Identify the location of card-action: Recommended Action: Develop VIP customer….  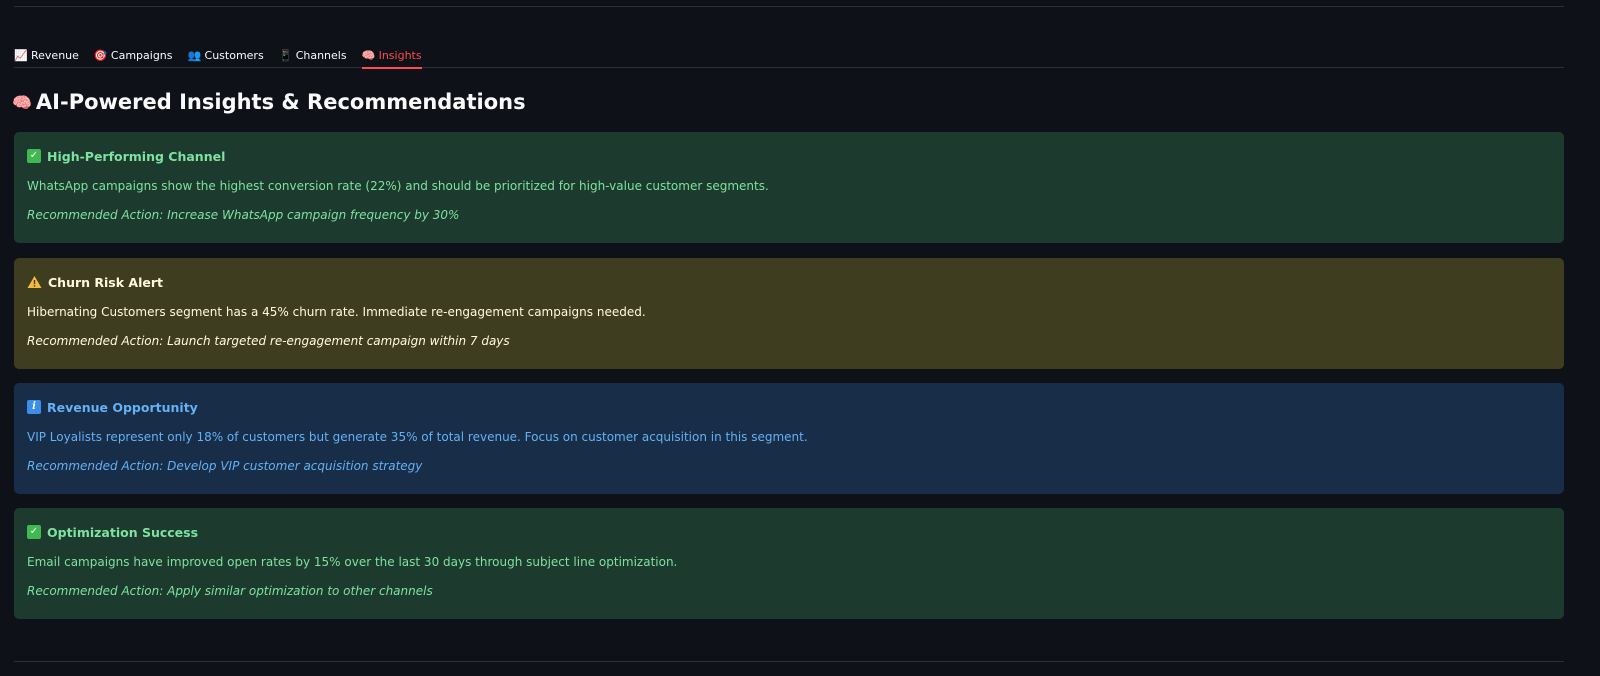
(225, 466).